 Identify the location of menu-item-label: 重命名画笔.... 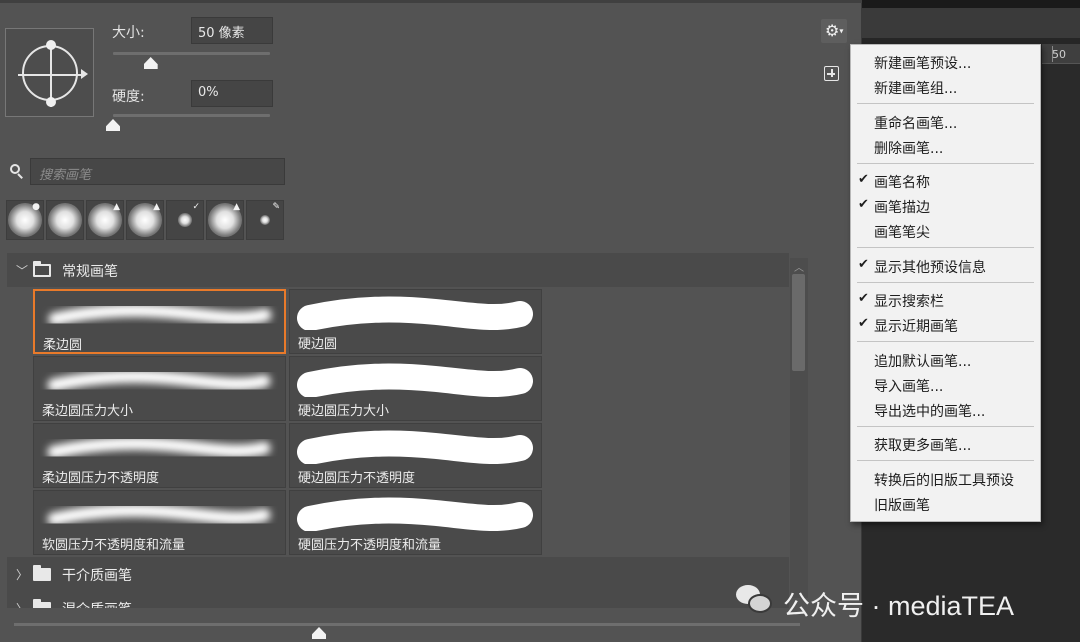
(916, 123).